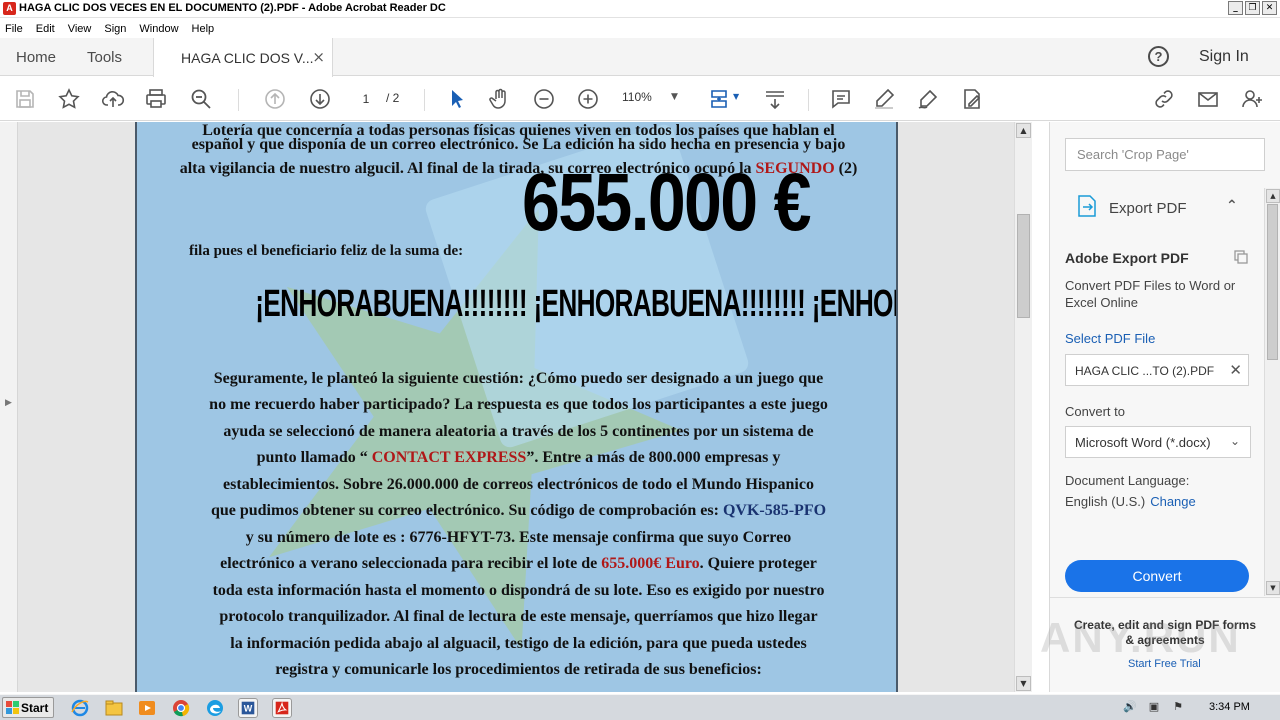 The width and height of the screenshot is (1280, 720). Describe the element at coordinates (1145, 371) in the screenshot. I see `selected-file-name: HAGA CLIC ...TO (2).PDF` at that location.